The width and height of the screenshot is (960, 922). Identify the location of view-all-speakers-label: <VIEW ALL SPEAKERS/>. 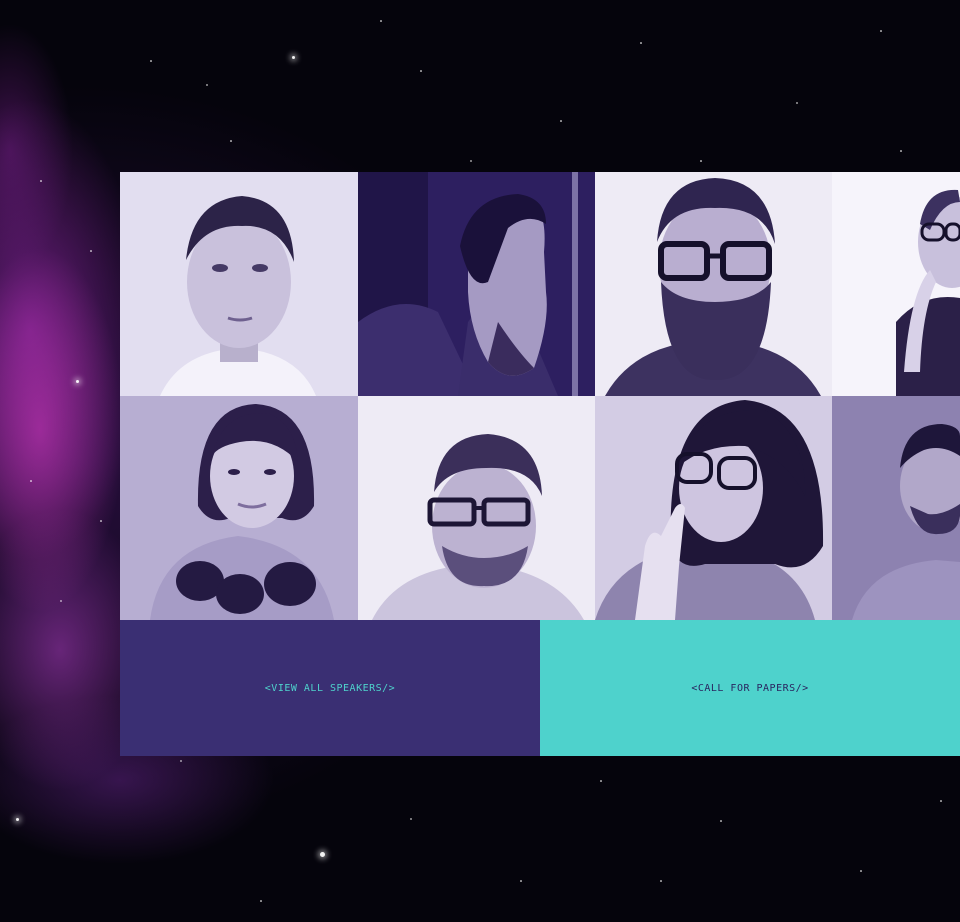
(330, 688).